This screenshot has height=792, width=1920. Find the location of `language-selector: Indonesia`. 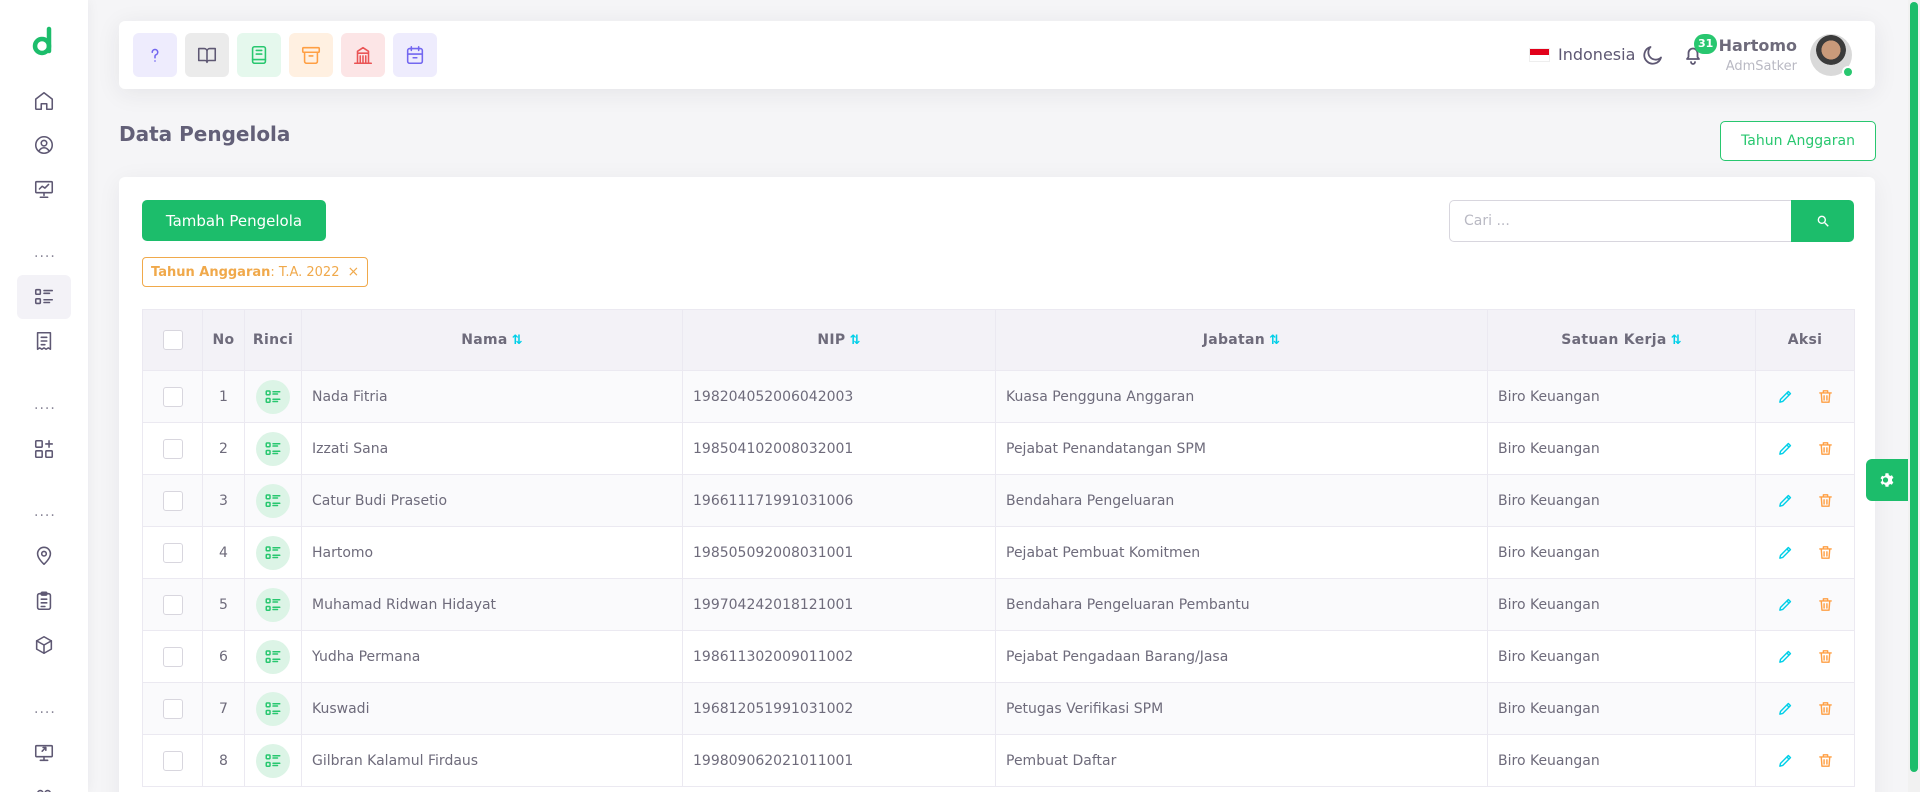

language-selector: Indonesia is located at coordinates (1582, 54).